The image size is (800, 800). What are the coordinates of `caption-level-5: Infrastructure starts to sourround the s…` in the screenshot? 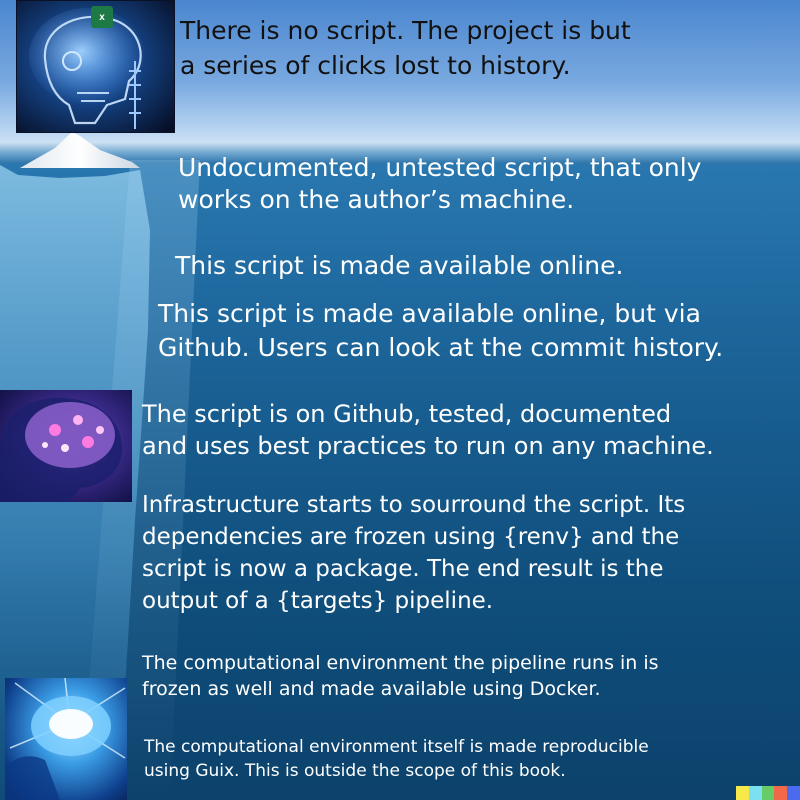 It's located at (414, 553).